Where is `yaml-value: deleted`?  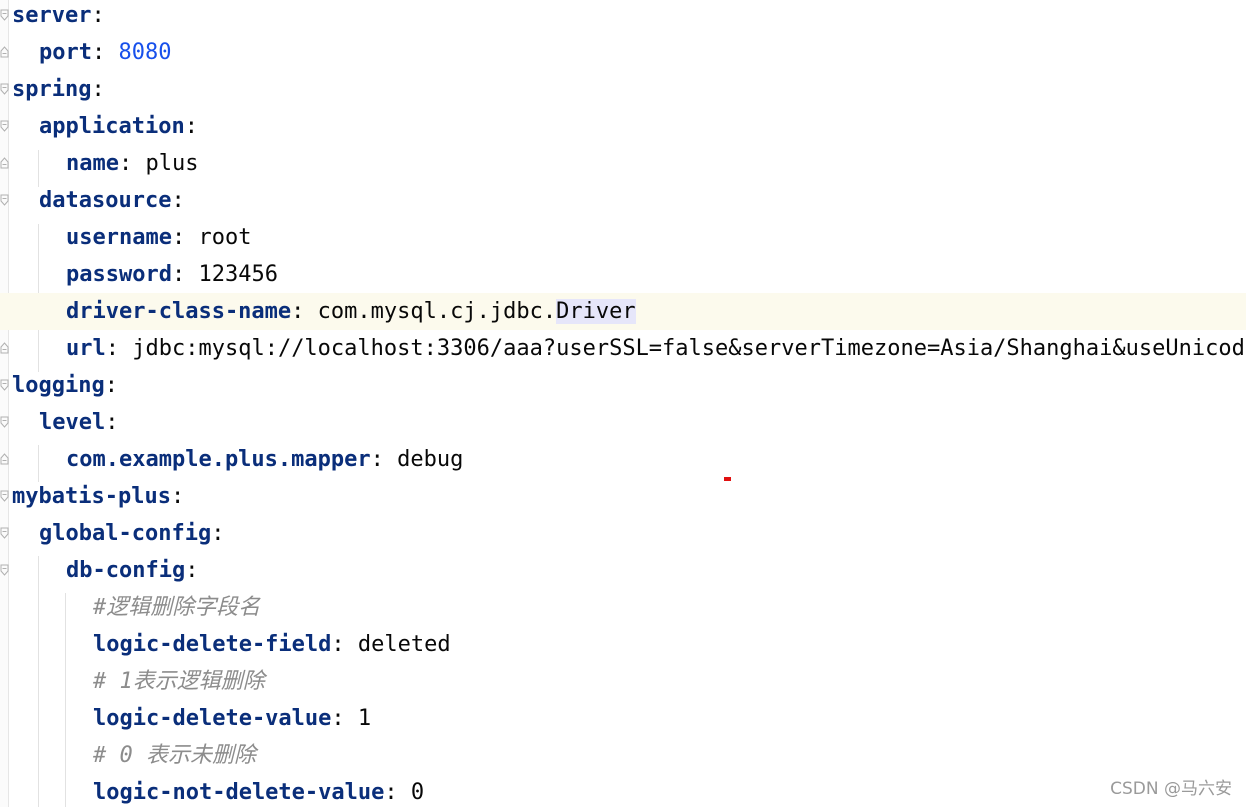
yaml-value: deleted is located at coordinates (404, 644).